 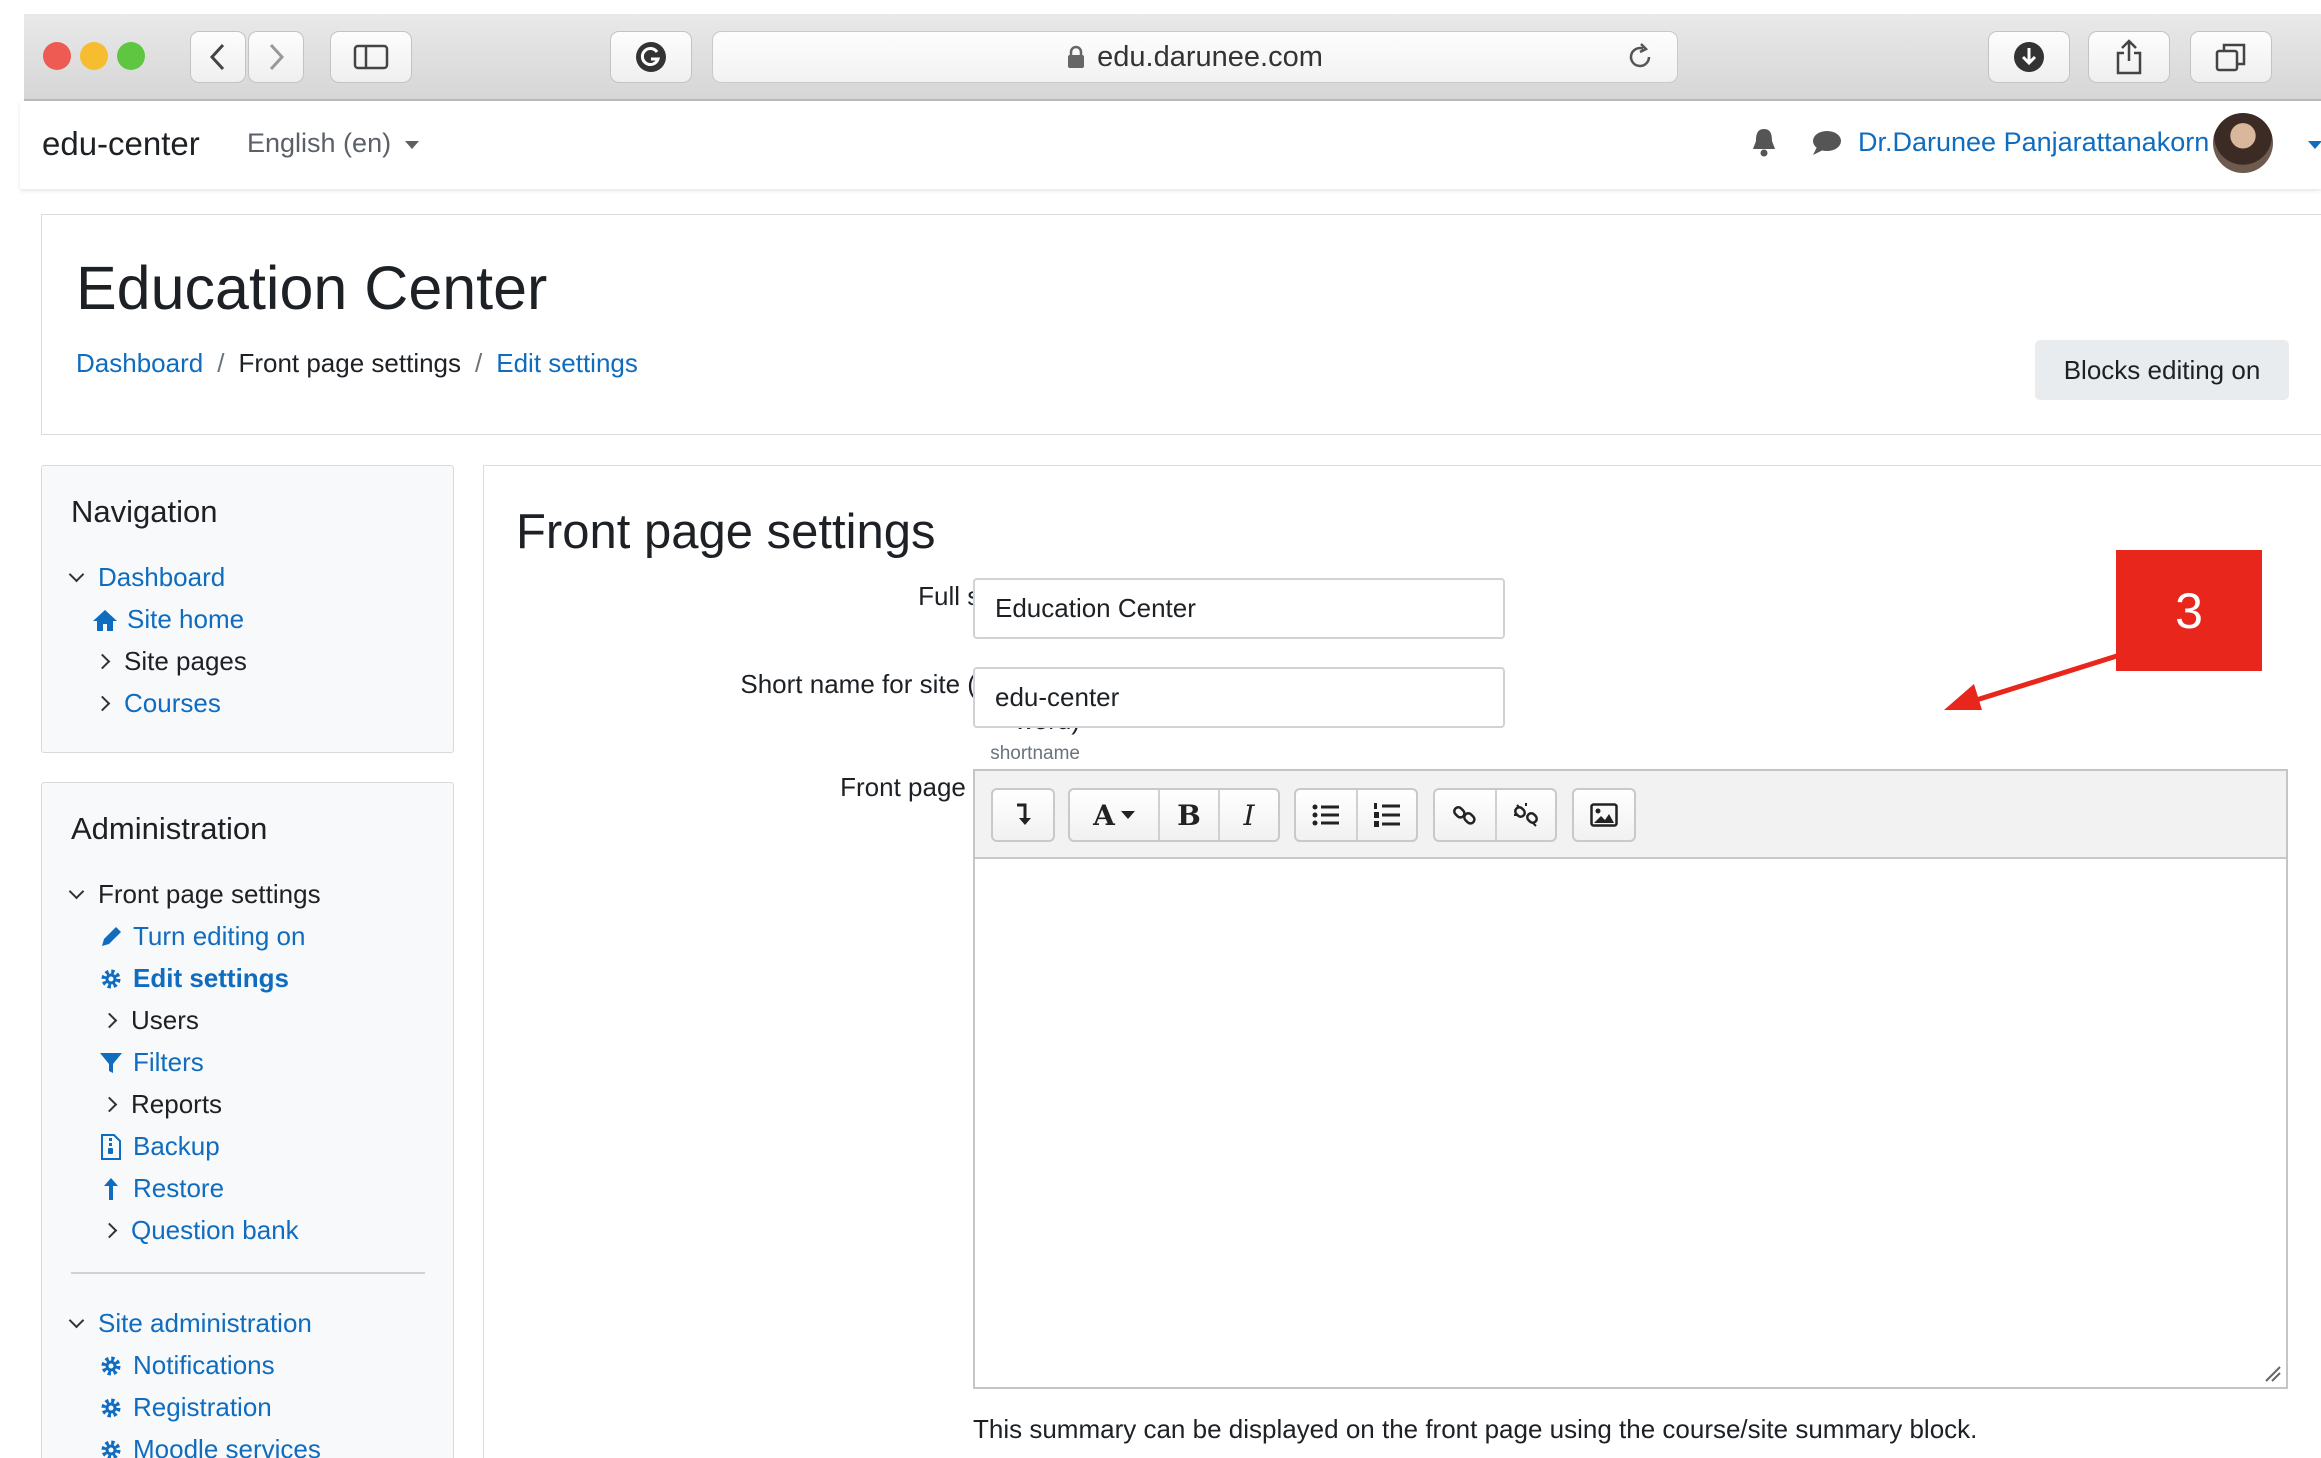 I want to click on admin-item-registration: Registration, so click(x=184, y=1407).